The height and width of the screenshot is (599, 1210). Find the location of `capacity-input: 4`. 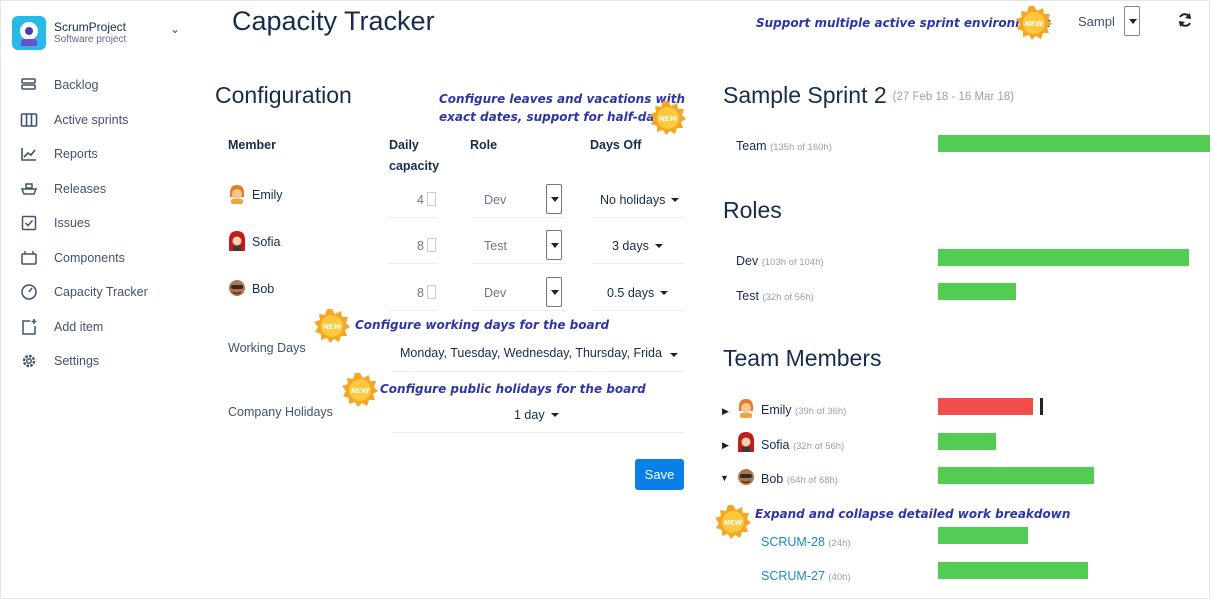

capacity-input: 4 is located at coordinates (413, 201).